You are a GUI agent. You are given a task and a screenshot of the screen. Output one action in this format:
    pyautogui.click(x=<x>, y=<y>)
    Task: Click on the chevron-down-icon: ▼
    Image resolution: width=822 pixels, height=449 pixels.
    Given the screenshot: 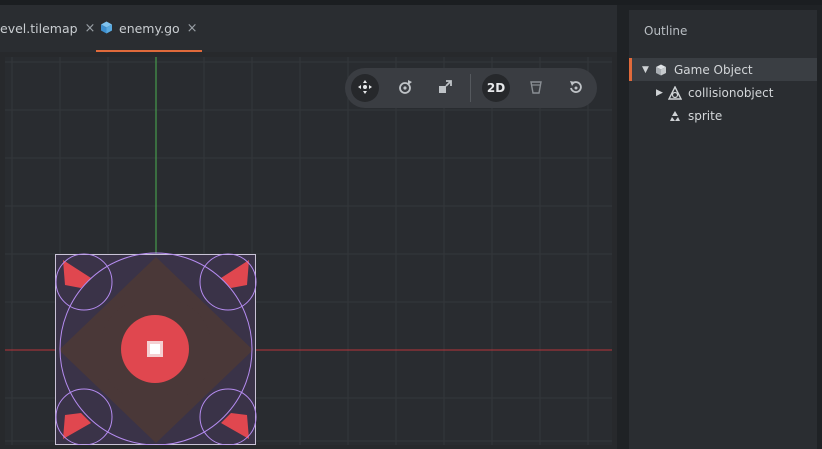 What is the action you would take?
    pyautogui.click(x=647, y=70)
    